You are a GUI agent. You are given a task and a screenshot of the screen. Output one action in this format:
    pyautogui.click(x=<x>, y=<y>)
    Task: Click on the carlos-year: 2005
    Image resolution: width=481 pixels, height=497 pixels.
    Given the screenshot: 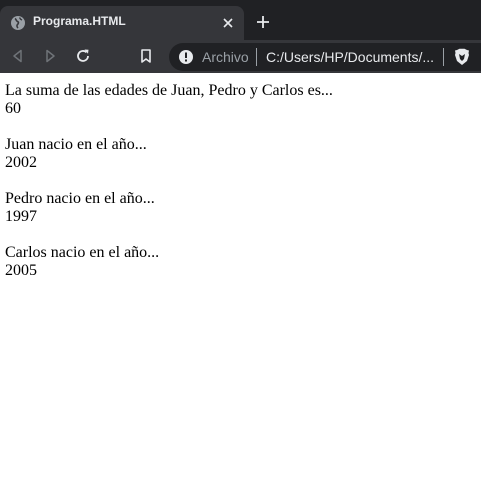 What is the action you would take?
    pyautogui.click(x=21, y=270)
    